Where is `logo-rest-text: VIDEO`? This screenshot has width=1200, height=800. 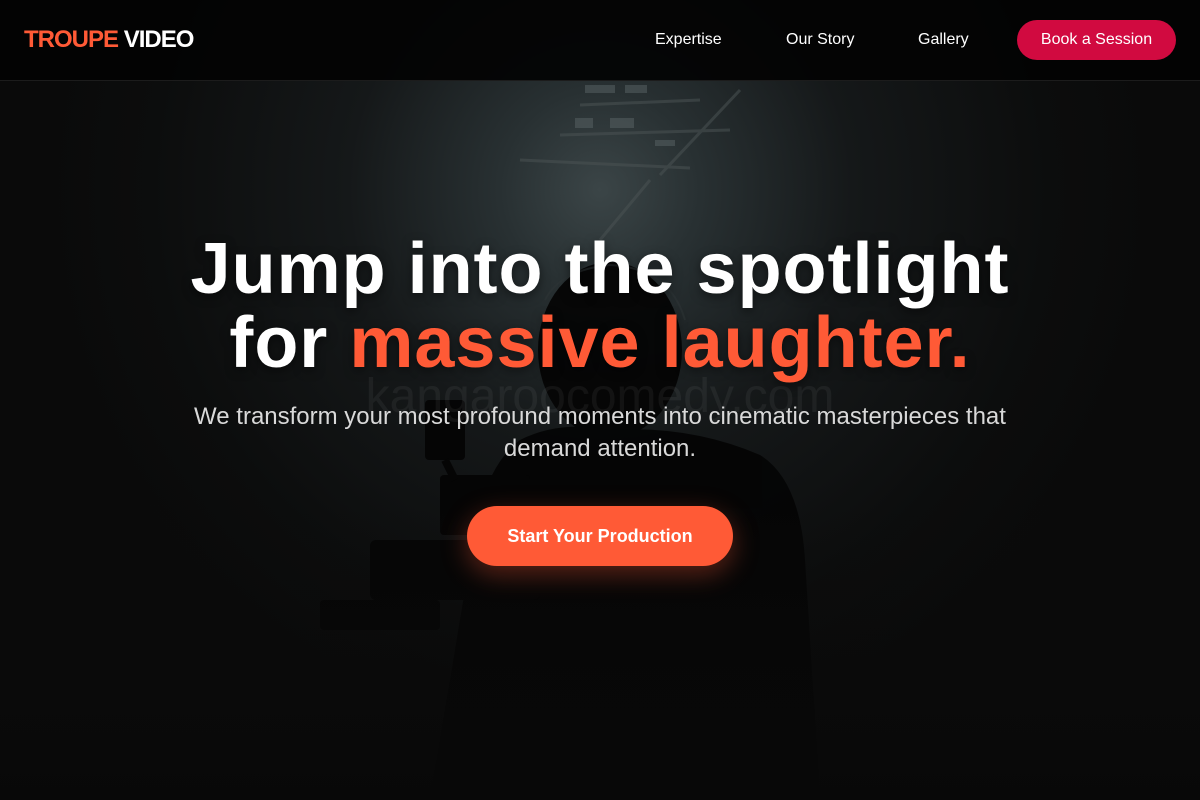 logo-rest-text: VIDEO is located at coordinates (159, 39).